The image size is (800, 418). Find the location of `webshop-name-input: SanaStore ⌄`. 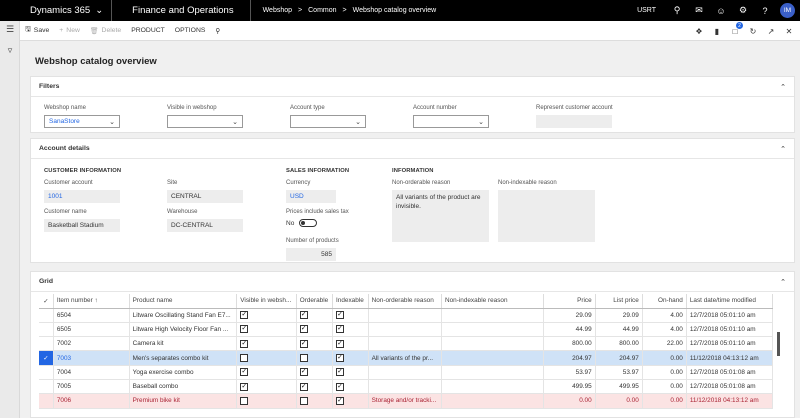

webshop-name-input: SanaStore ⌄ is located at coordinates (82, 121).